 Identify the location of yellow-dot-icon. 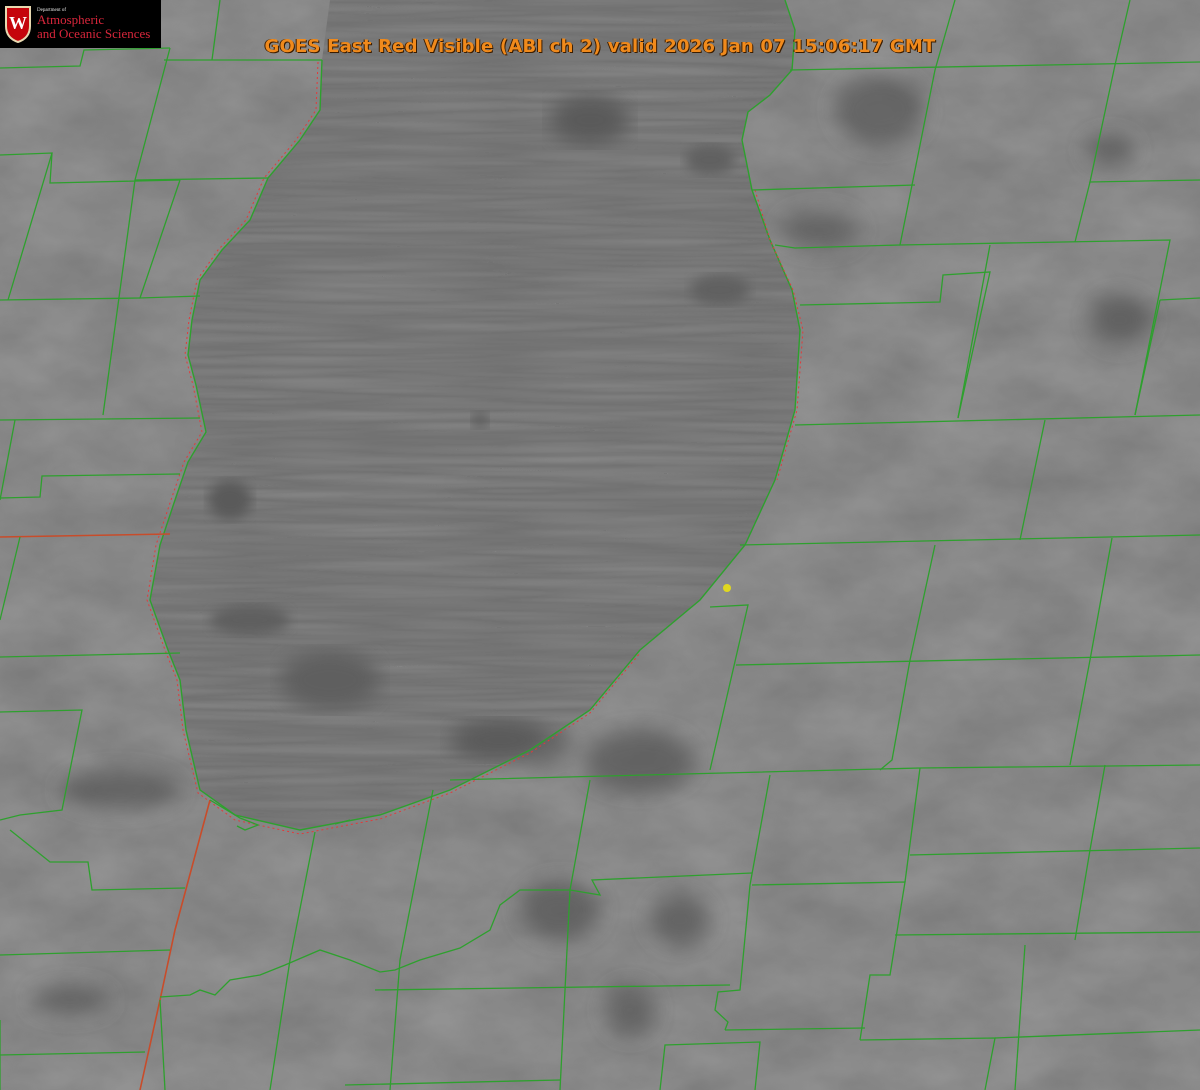
(727, 588).